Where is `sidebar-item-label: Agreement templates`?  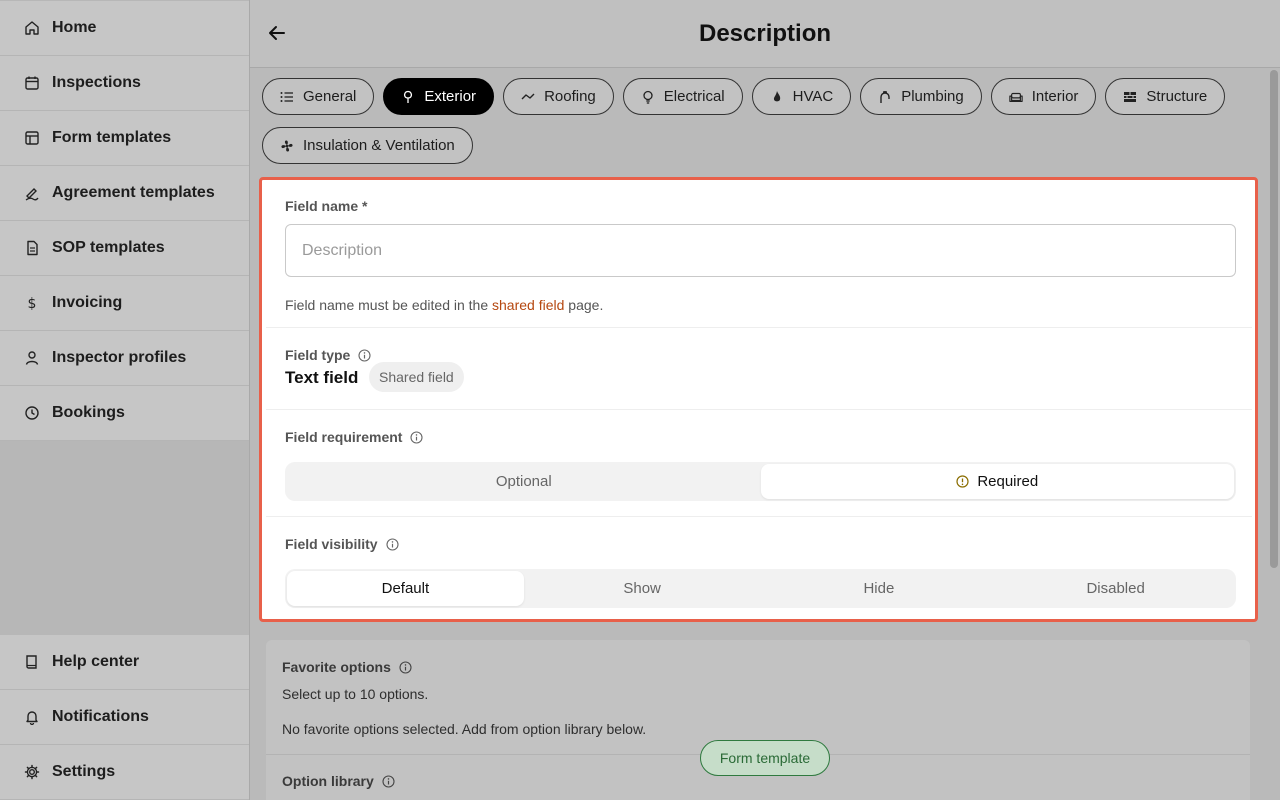 sidebar-item-label: Agreement templates is located at coordinates (133, 192).